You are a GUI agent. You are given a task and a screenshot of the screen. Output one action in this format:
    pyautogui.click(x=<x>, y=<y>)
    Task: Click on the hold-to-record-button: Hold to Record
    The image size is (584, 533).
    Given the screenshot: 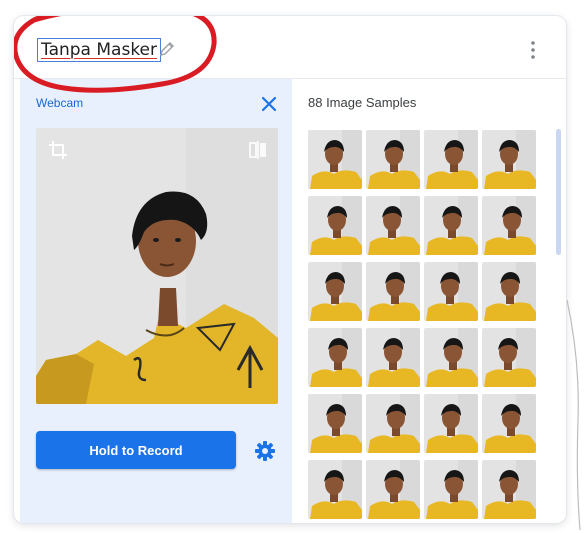 What is the action you would take?
    pyautogui.click(x=136, y=450)
    